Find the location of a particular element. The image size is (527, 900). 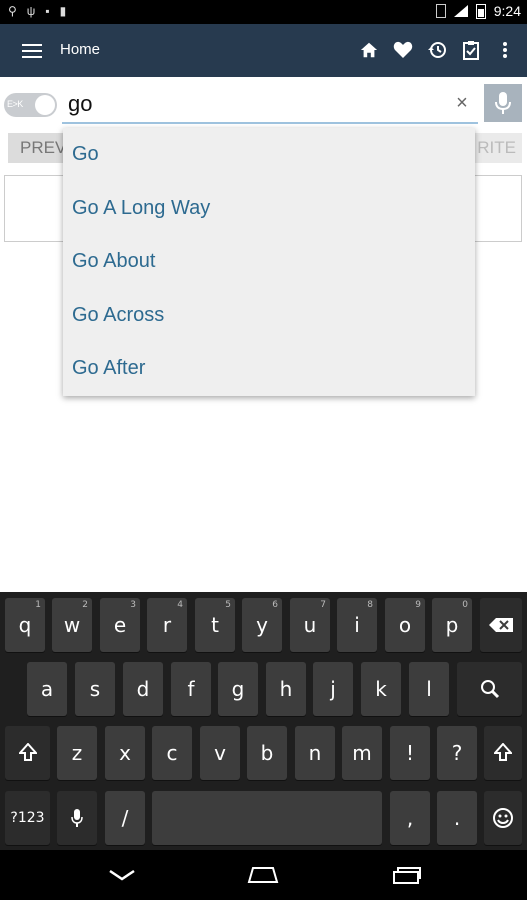

key-f: f is located at coordinates (191, 689).